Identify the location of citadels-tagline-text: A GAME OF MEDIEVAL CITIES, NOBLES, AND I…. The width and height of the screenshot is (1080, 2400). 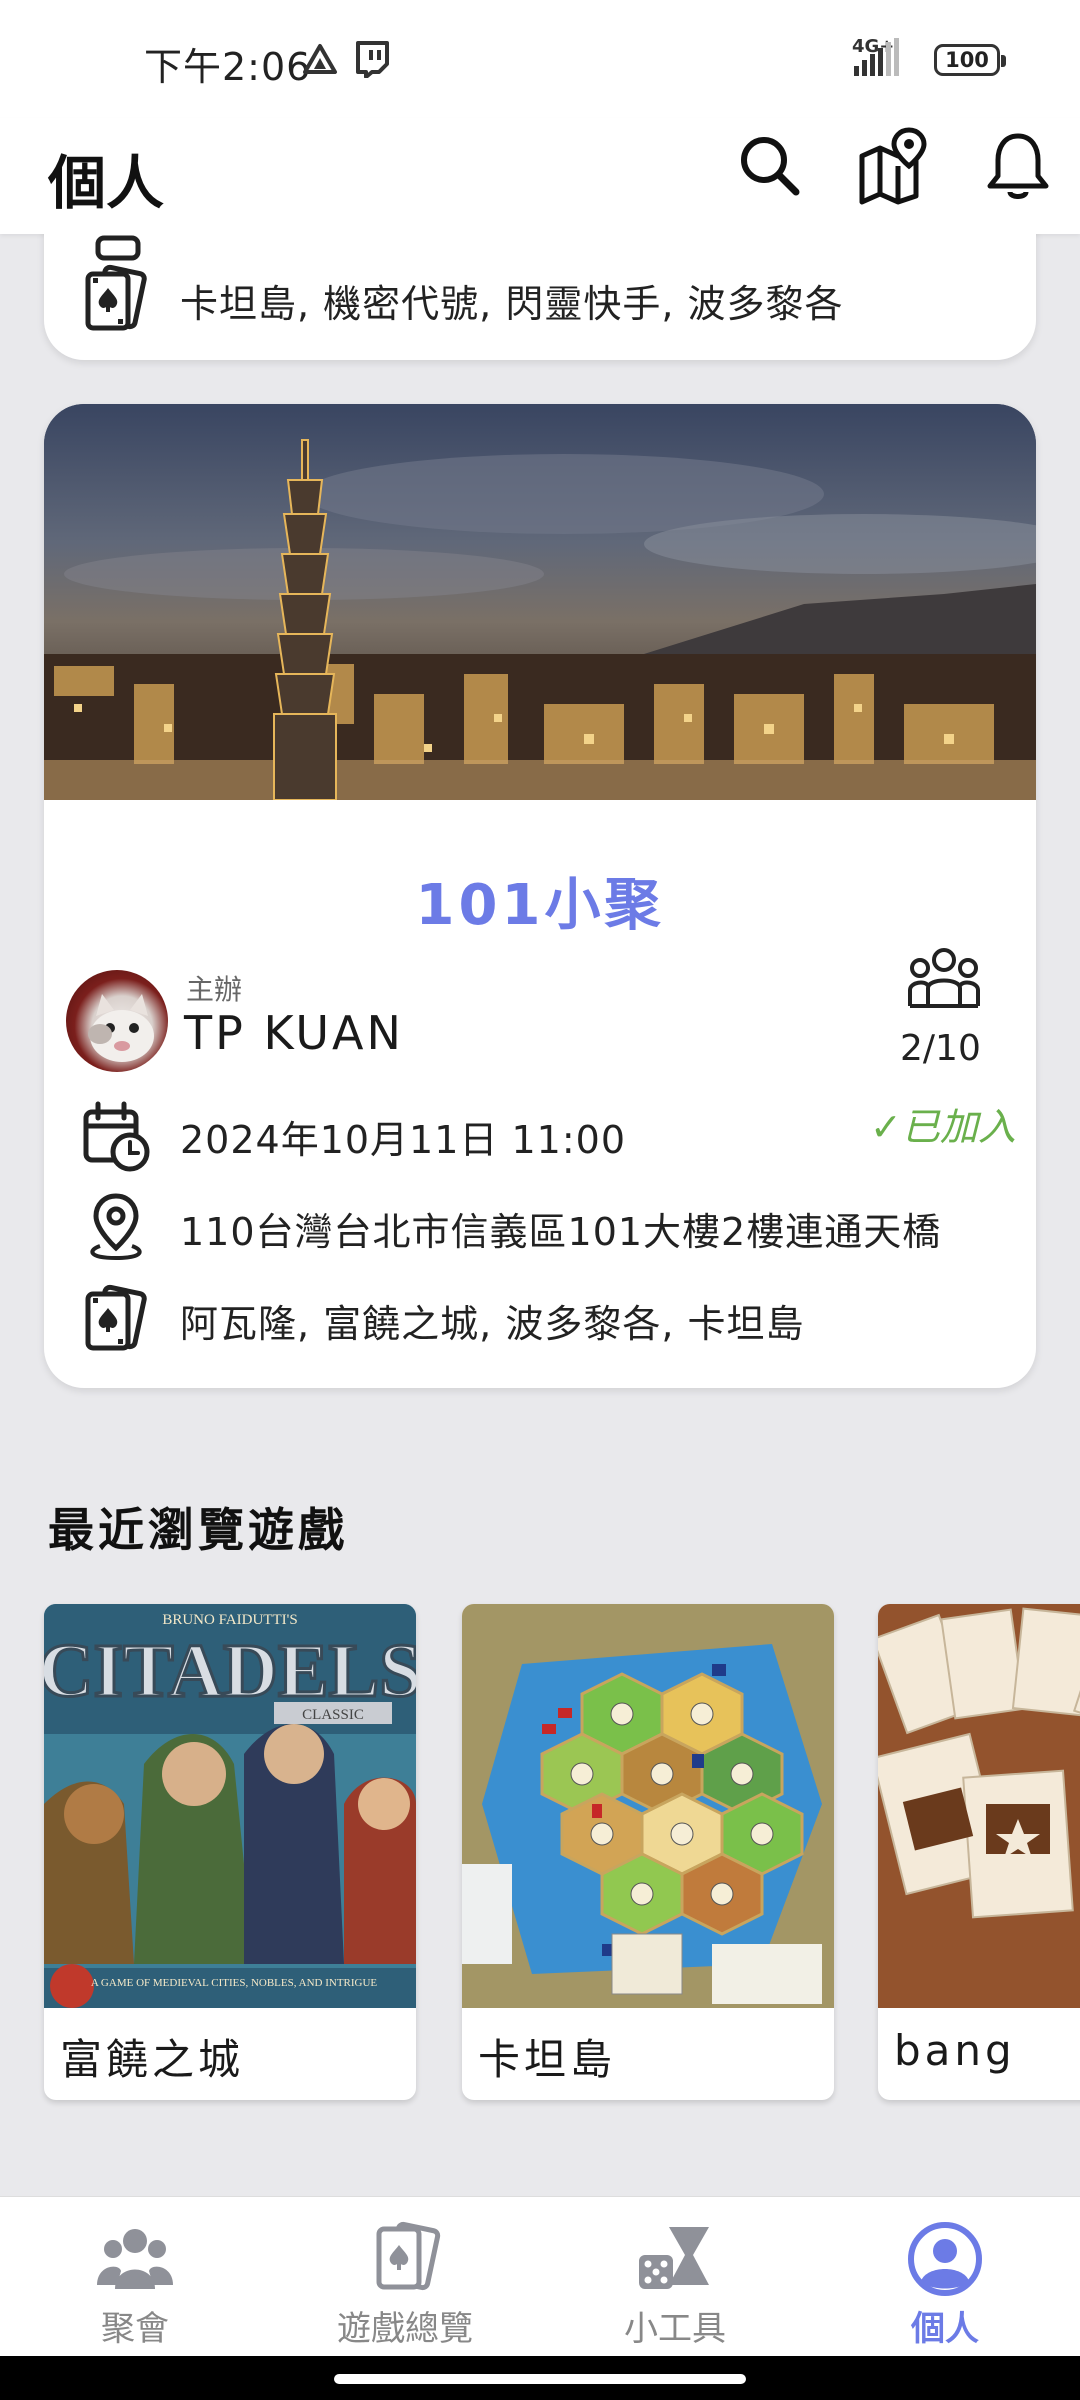
(234, 1983).